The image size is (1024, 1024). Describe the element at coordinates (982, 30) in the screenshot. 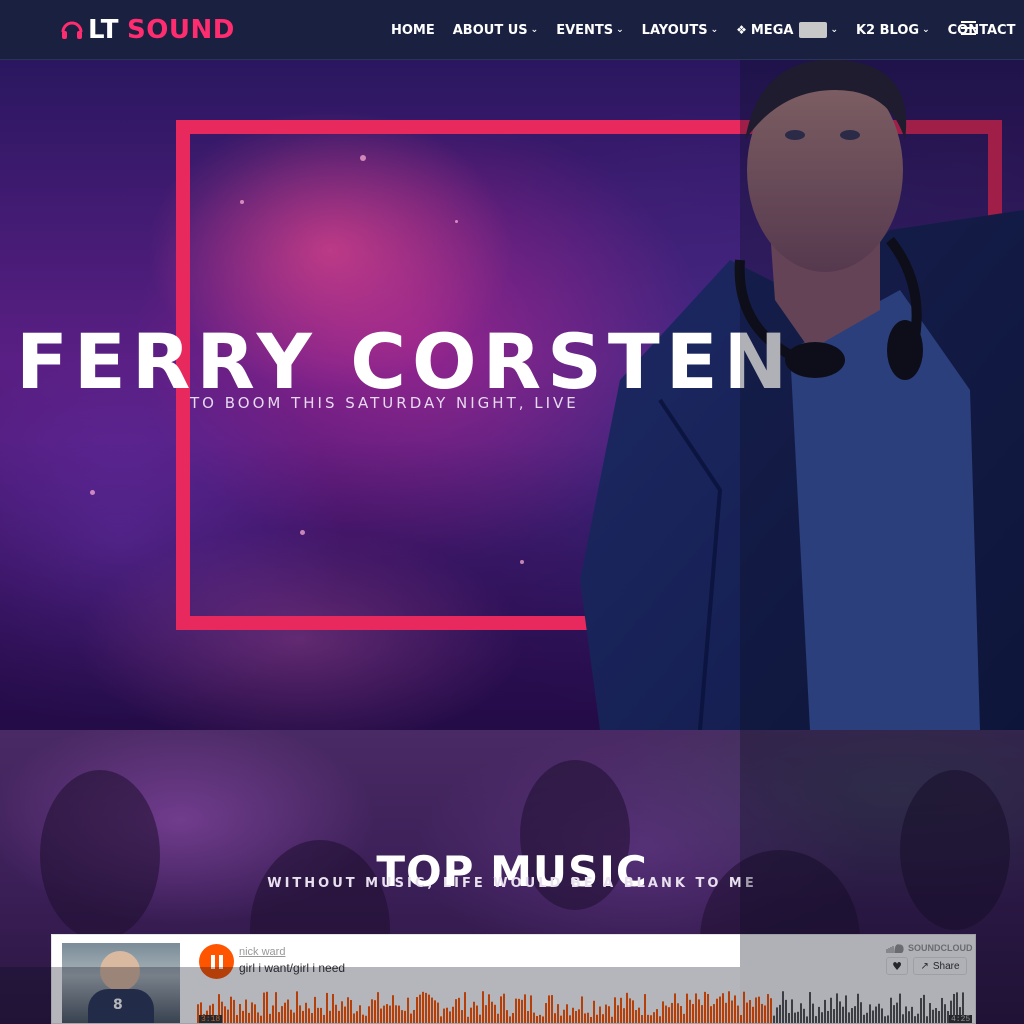

I see `nav-contact: CONTACT` at that location.